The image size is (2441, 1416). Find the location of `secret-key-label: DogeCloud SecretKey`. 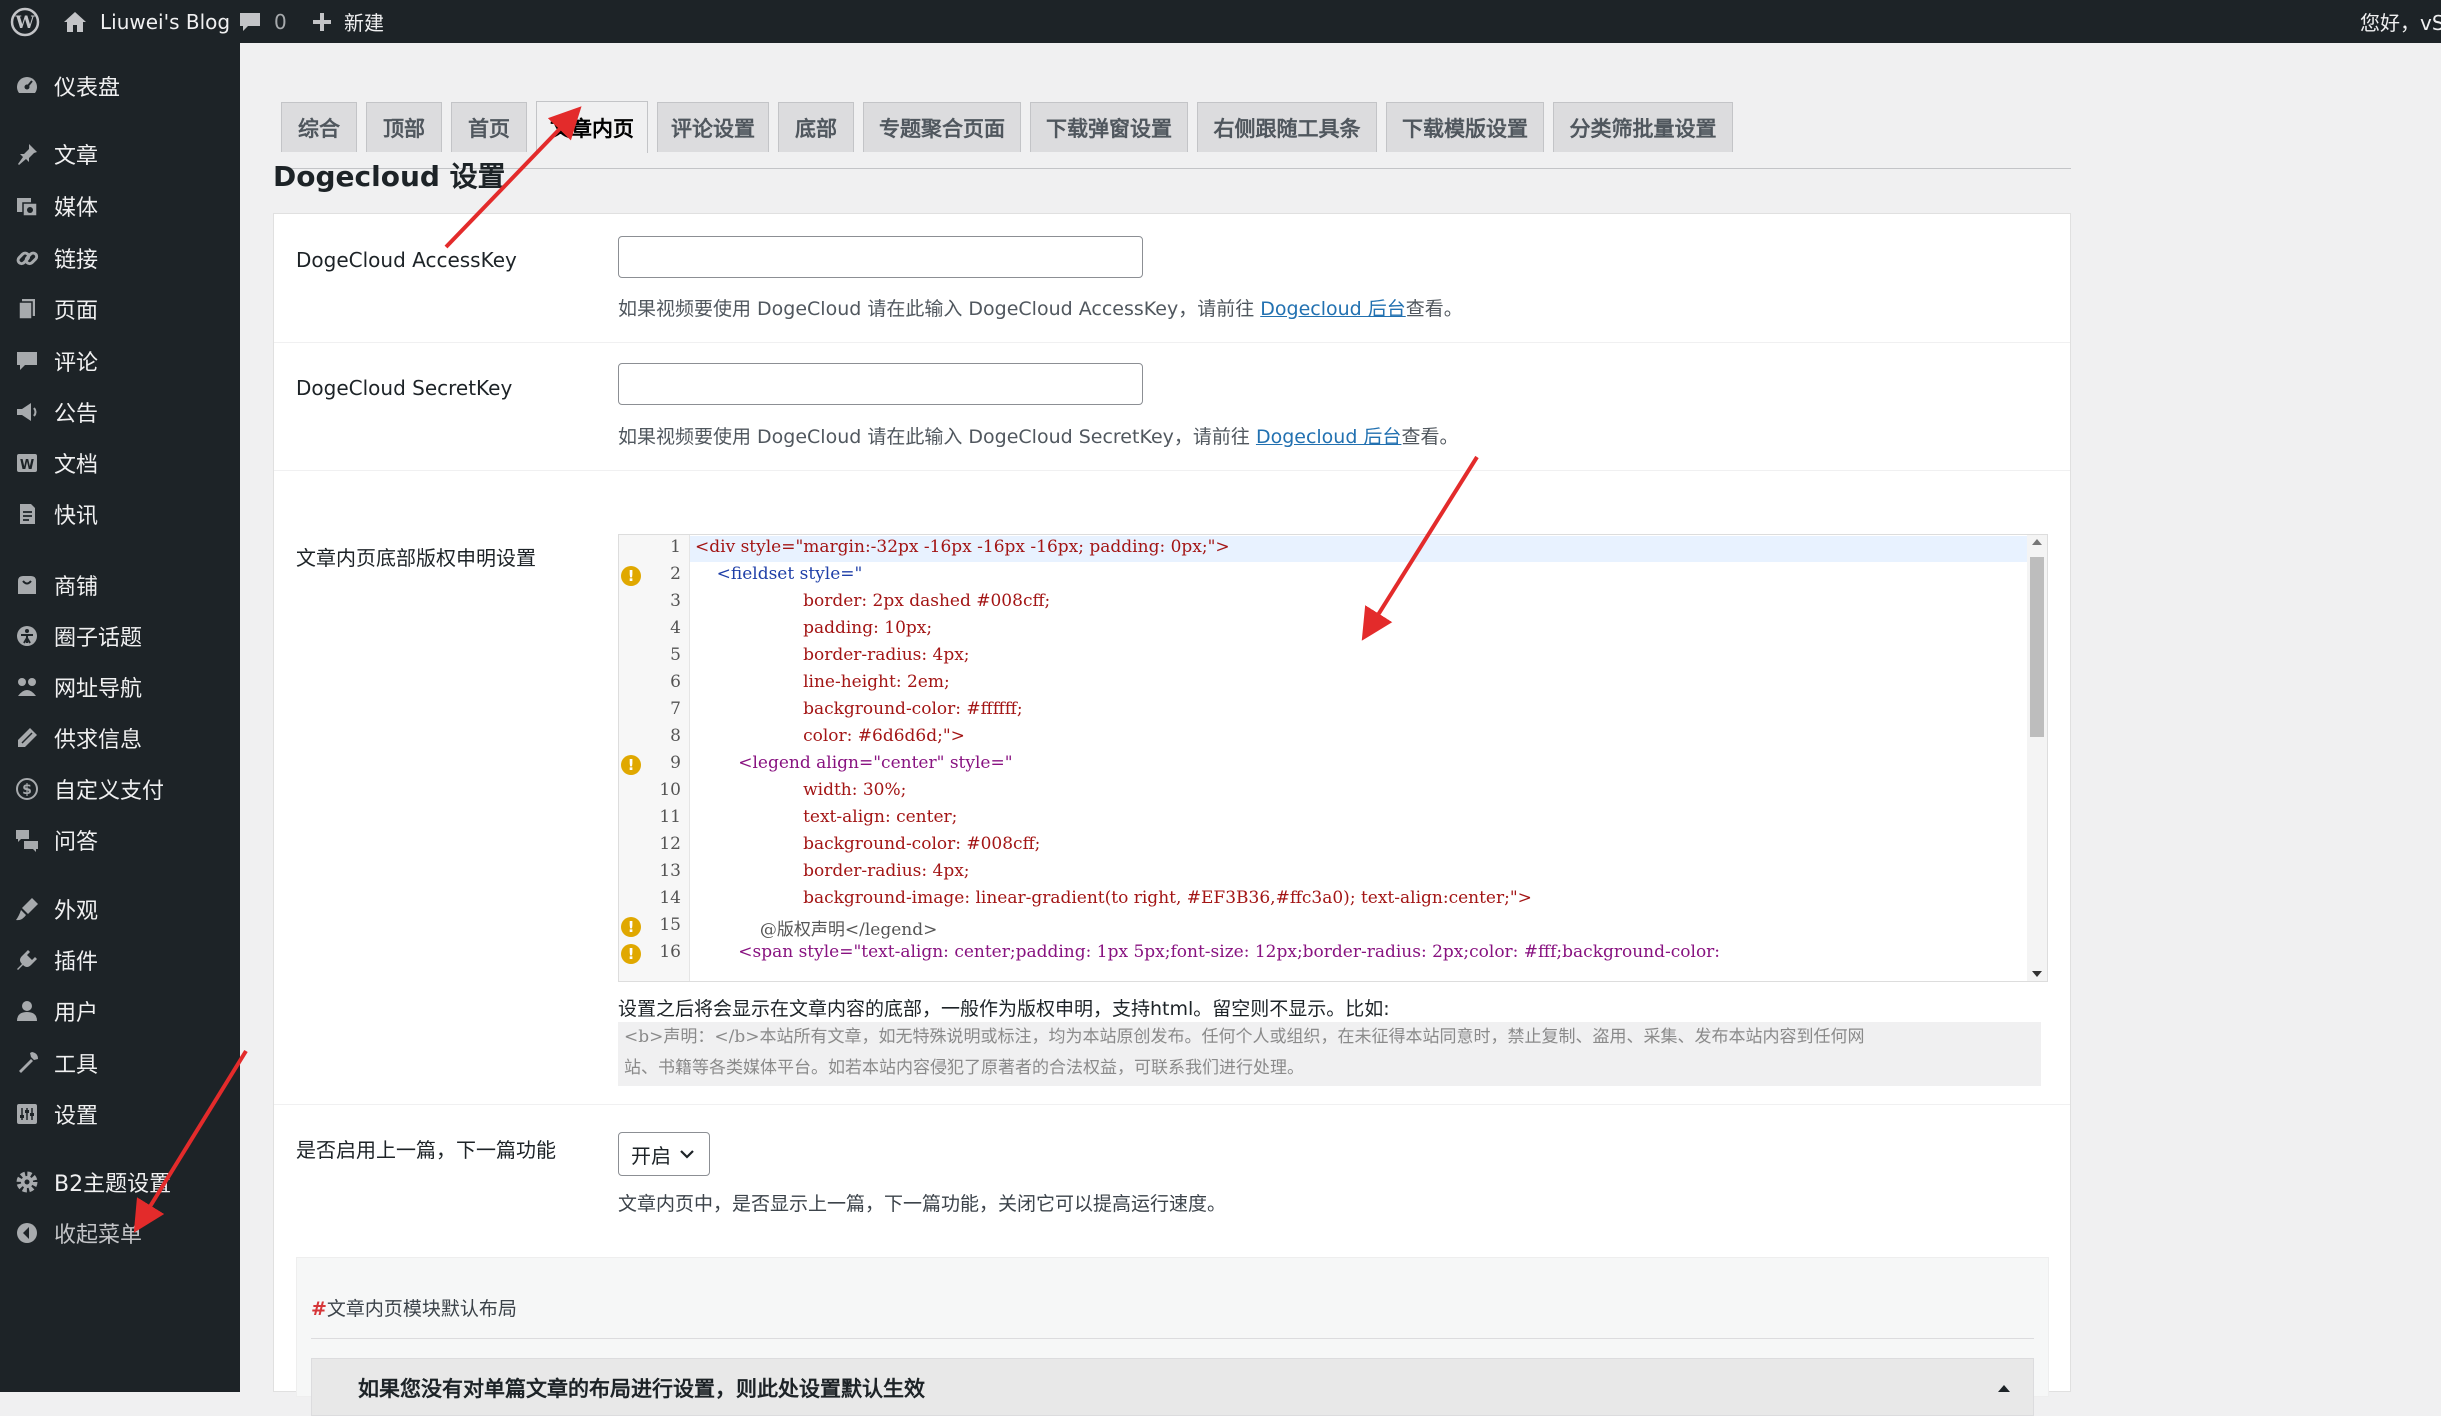

secret-key-label: DogeCloud SecretKey is located at coordinates (404, 388).